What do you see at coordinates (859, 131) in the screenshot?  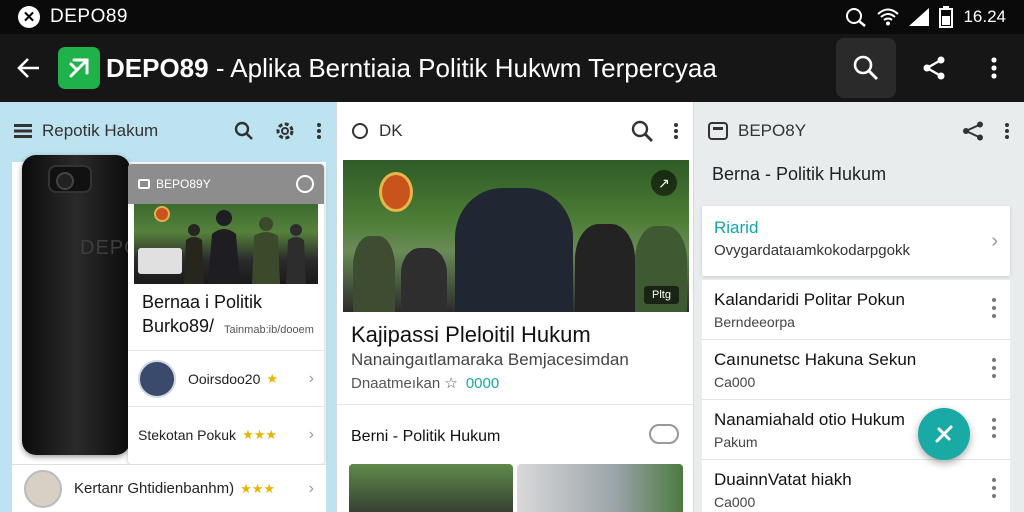 I see `right-panel-header: BEPO8Y` at bounding box center [859, 131].